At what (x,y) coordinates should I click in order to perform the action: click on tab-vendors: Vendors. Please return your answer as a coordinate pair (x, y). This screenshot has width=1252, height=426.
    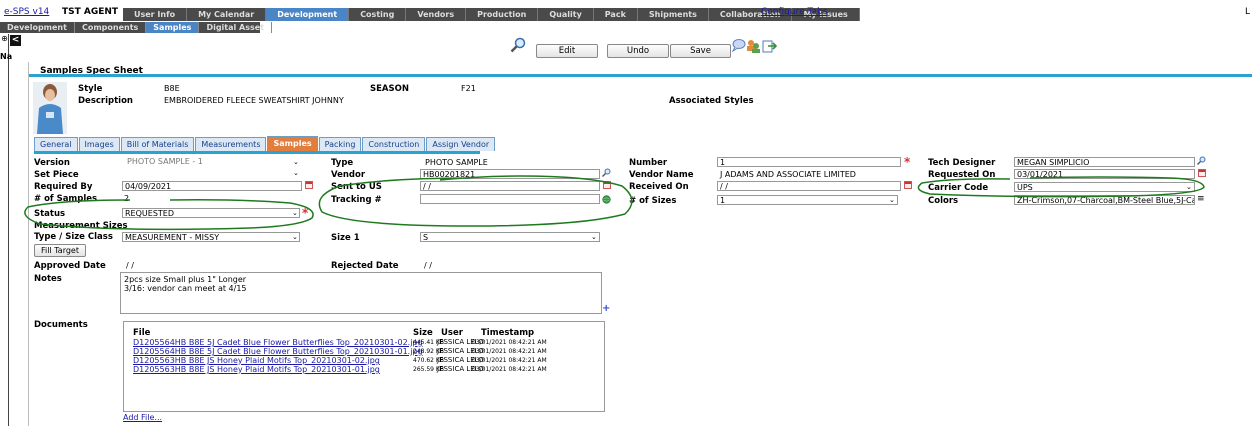
    Looking at the image, I should click on (436, 14).